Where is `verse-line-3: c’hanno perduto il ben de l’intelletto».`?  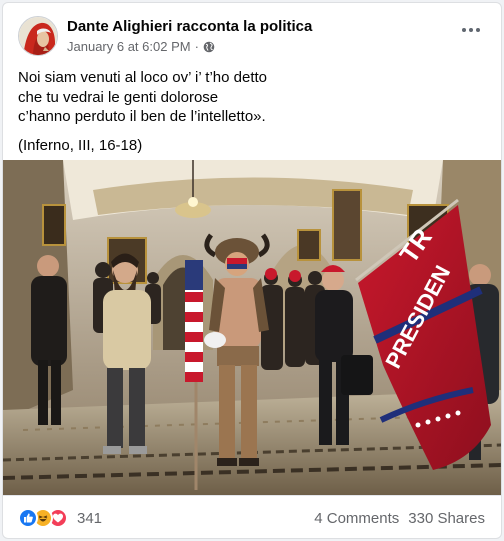
verse-line-3: c’hanno perduto il ben de l’intelletto». is located at coordinates (142, 116).